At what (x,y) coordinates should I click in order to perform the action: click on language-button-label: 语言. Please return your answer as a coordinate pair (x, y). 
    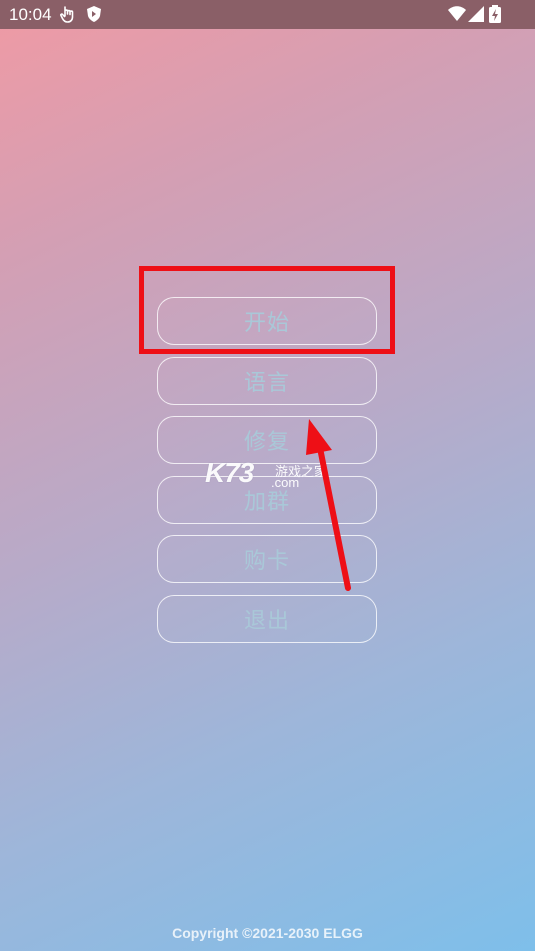
    Looking at the image, I should click on (266, 383).